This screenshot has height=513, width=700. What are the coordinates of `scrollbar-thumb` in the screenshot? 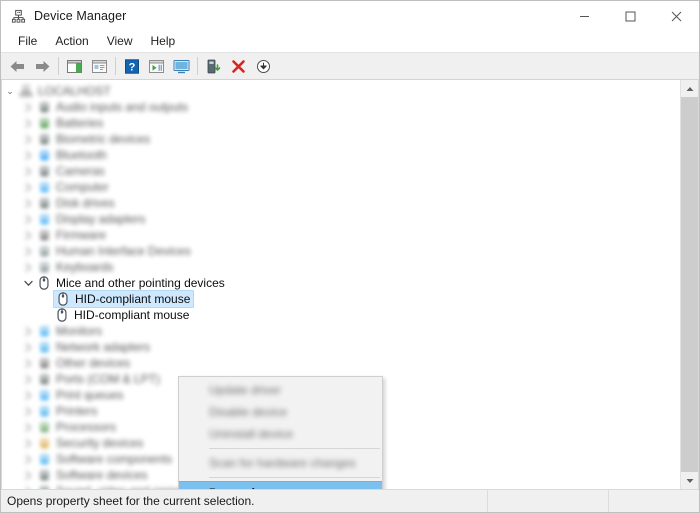 It's located at (689, 284).